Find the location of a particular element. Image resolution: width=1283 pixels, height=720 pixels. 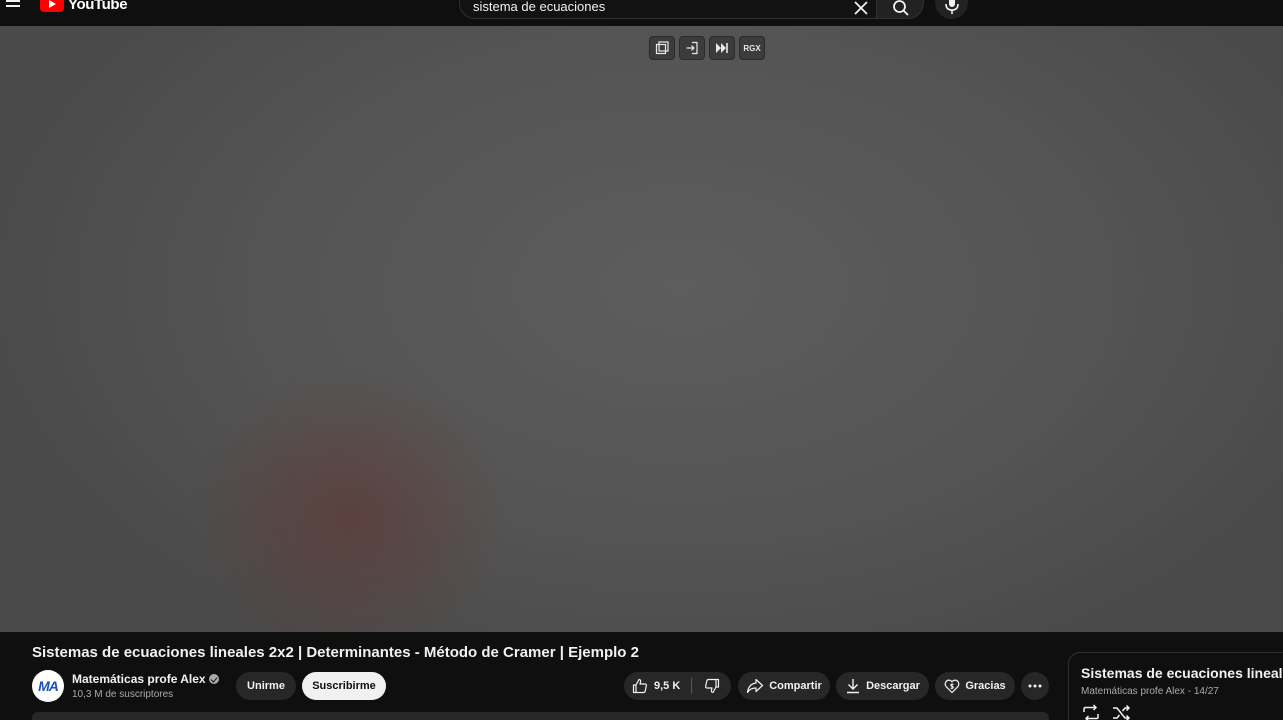

playlist-meta: Matemáticas profe Alex - 14/27 is located at coordinates (1150, 691).